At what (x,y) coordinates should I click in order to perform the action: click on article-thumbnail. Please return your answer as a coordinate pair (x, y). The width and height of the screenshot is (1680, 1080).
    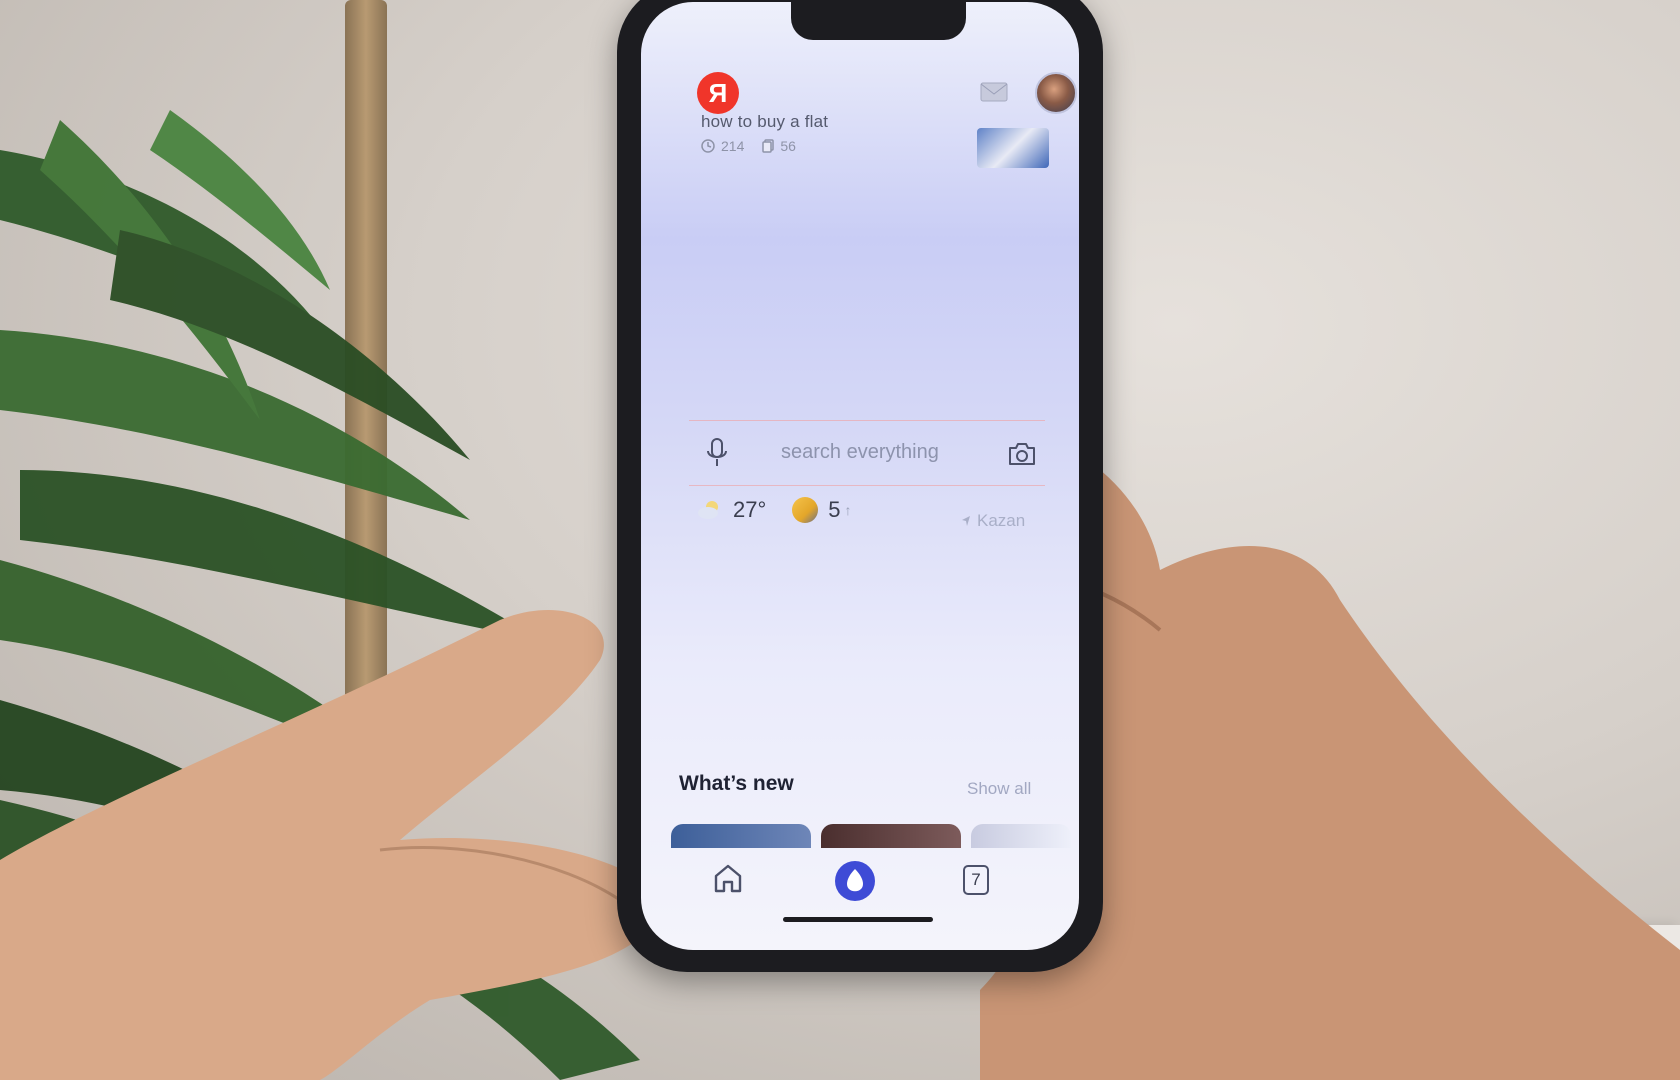
    Looking at the image, I should click on (1013, 148).